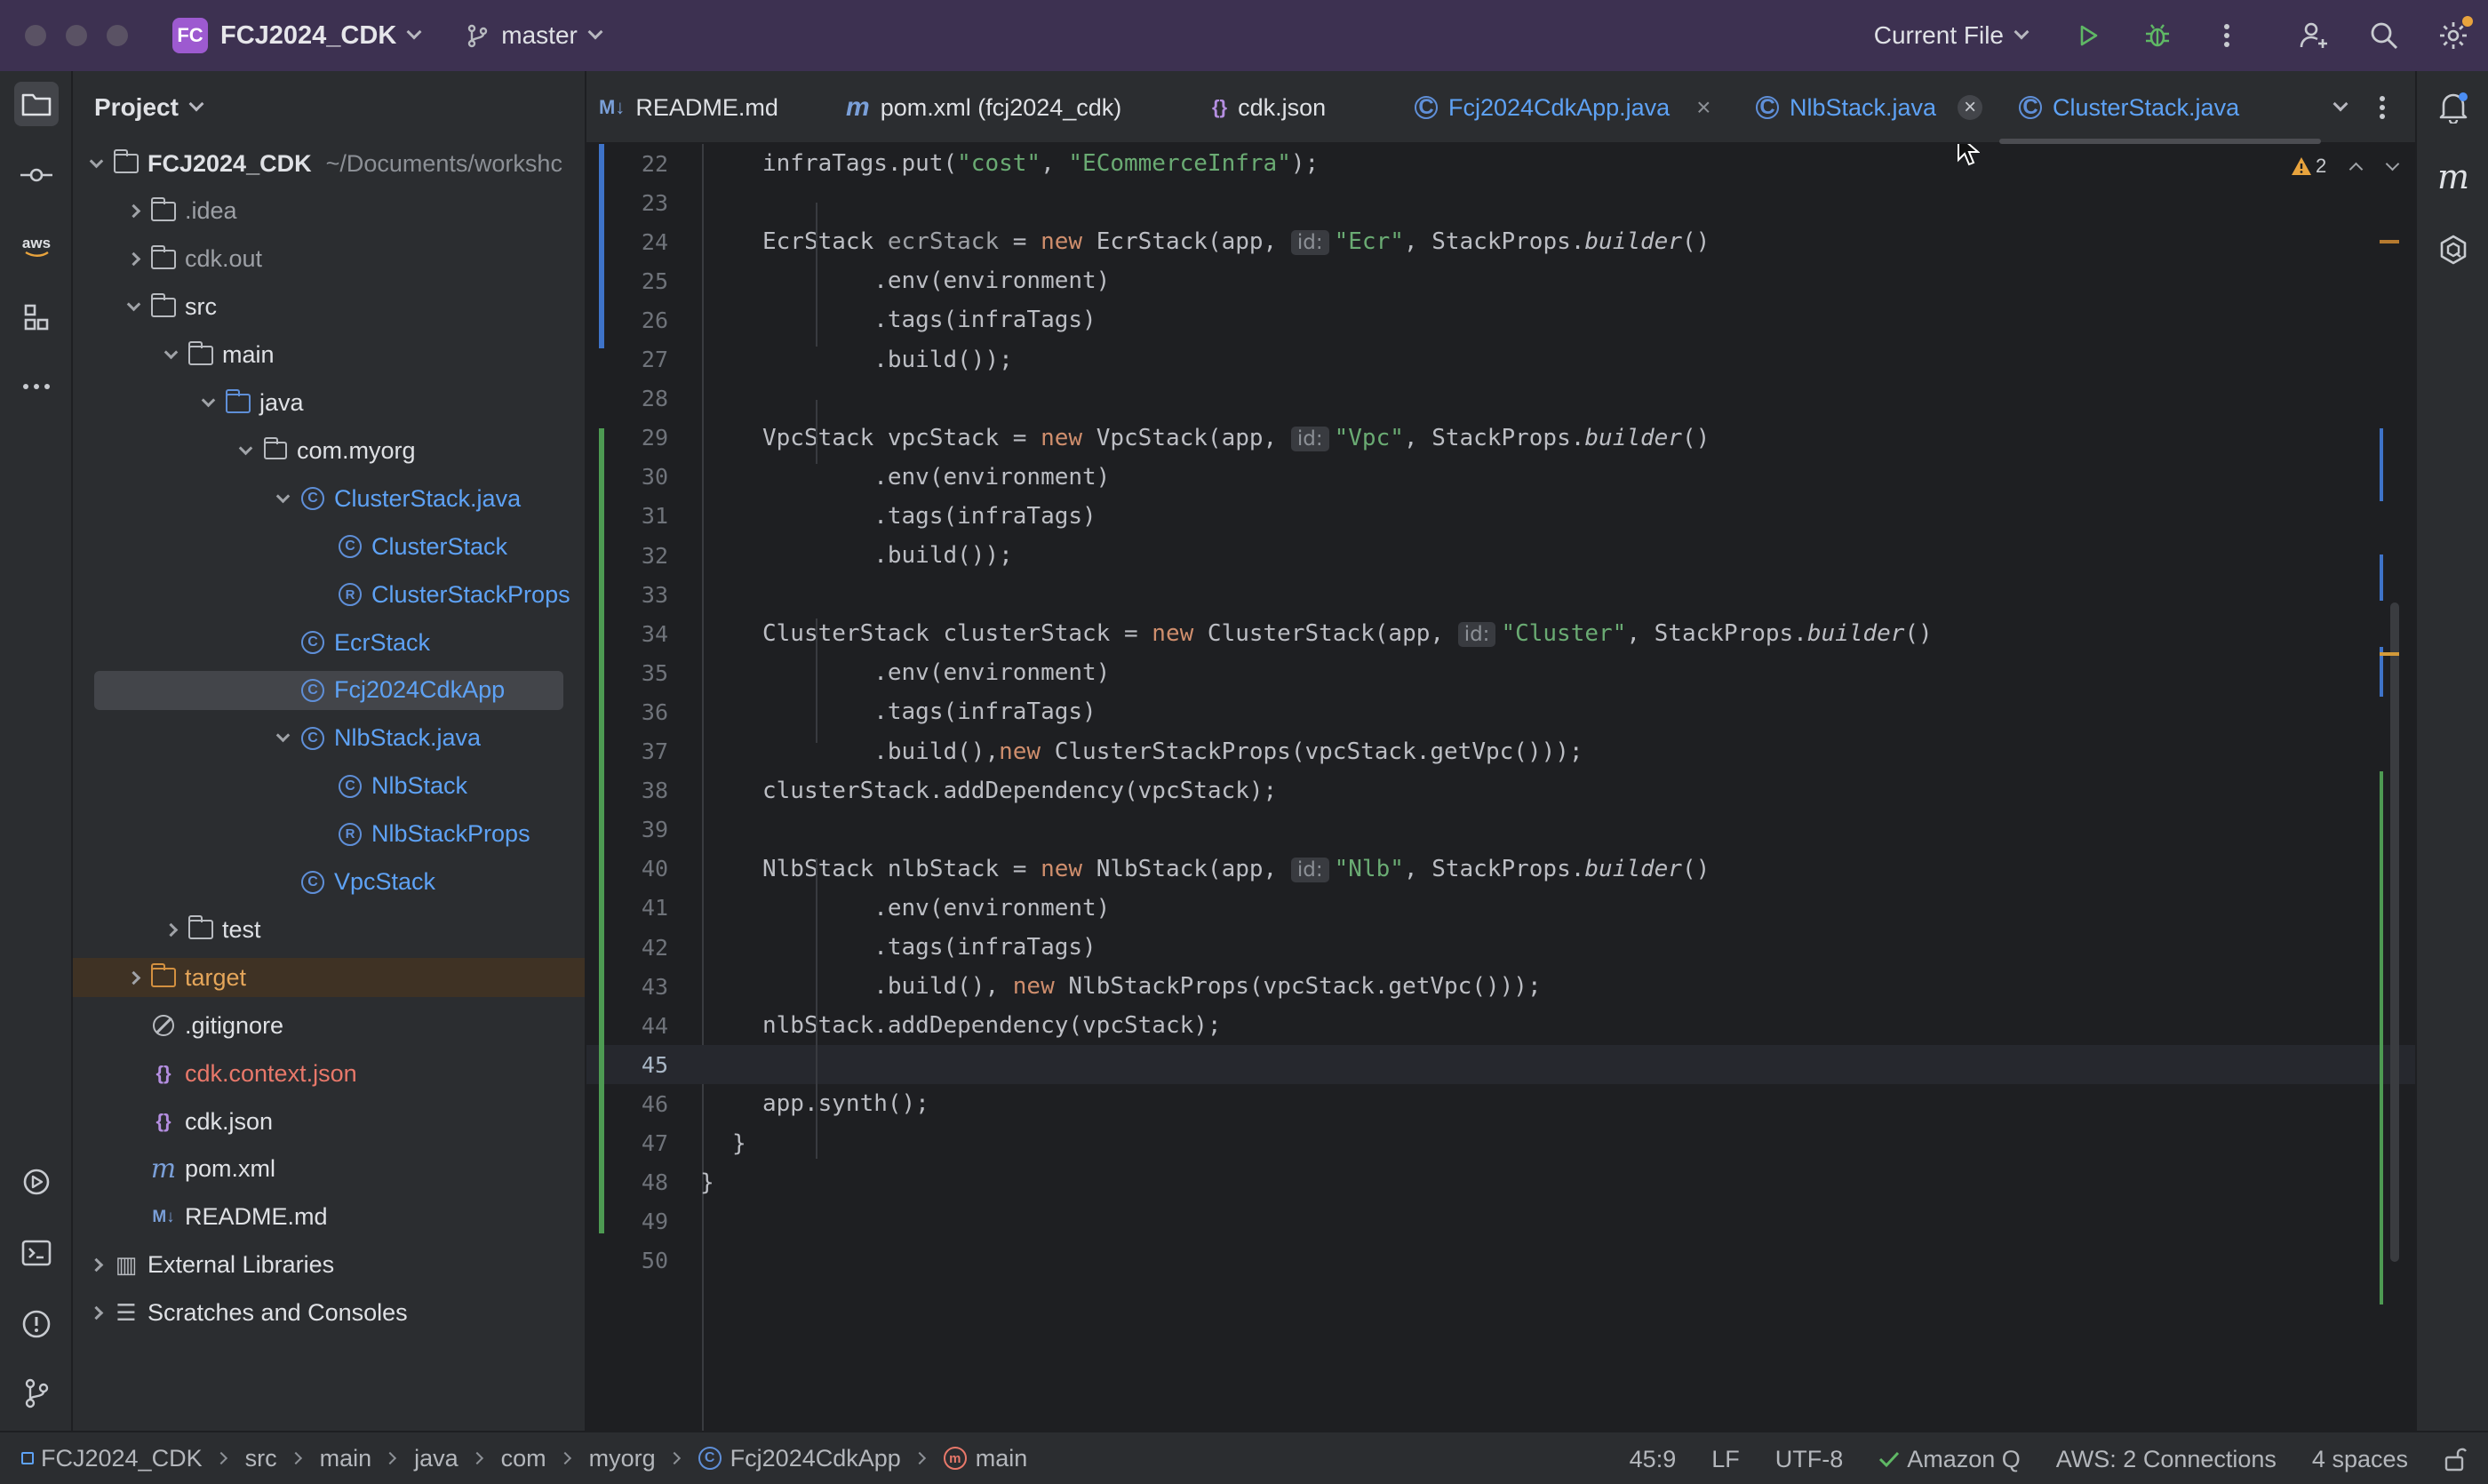  I want to click on indent-setting: 4 spaces, so click(2360, 1459).